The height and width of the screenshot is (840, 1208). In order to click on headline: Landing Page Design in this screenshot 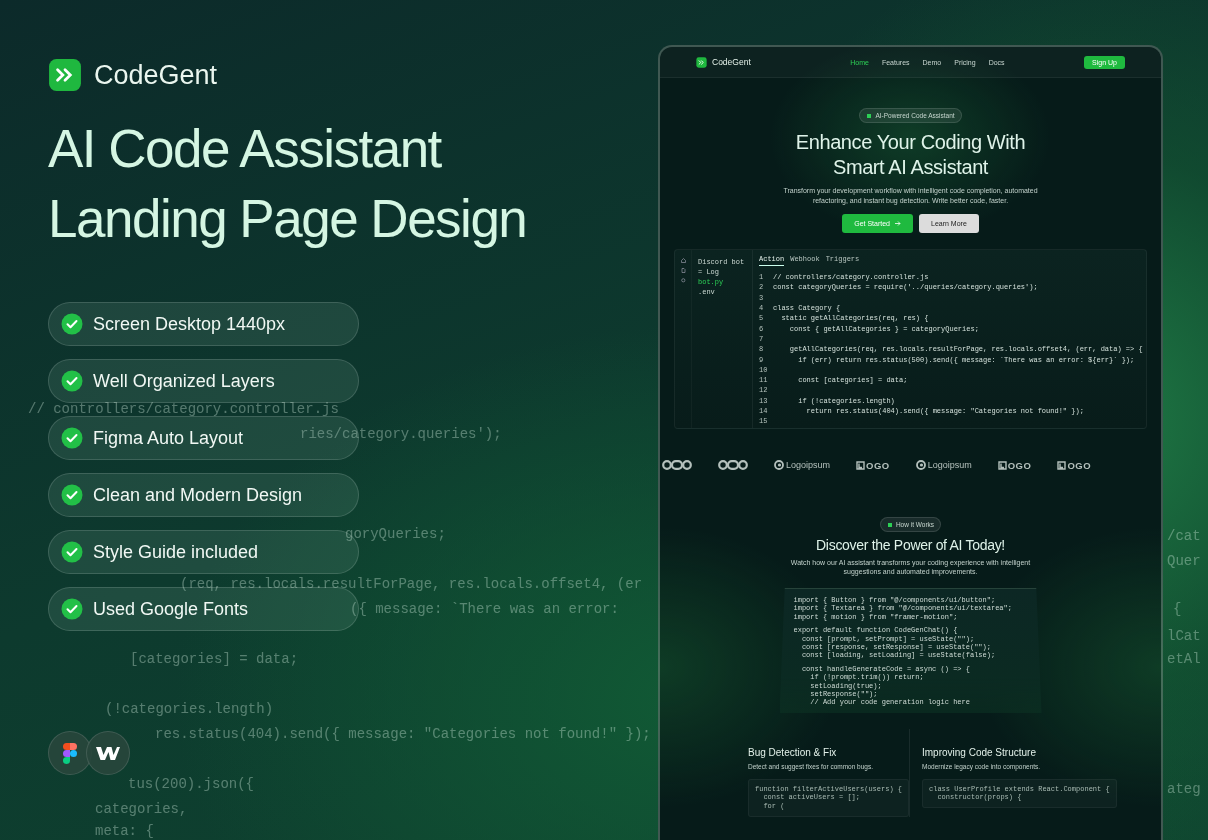, I will do `click(288, 219)`.